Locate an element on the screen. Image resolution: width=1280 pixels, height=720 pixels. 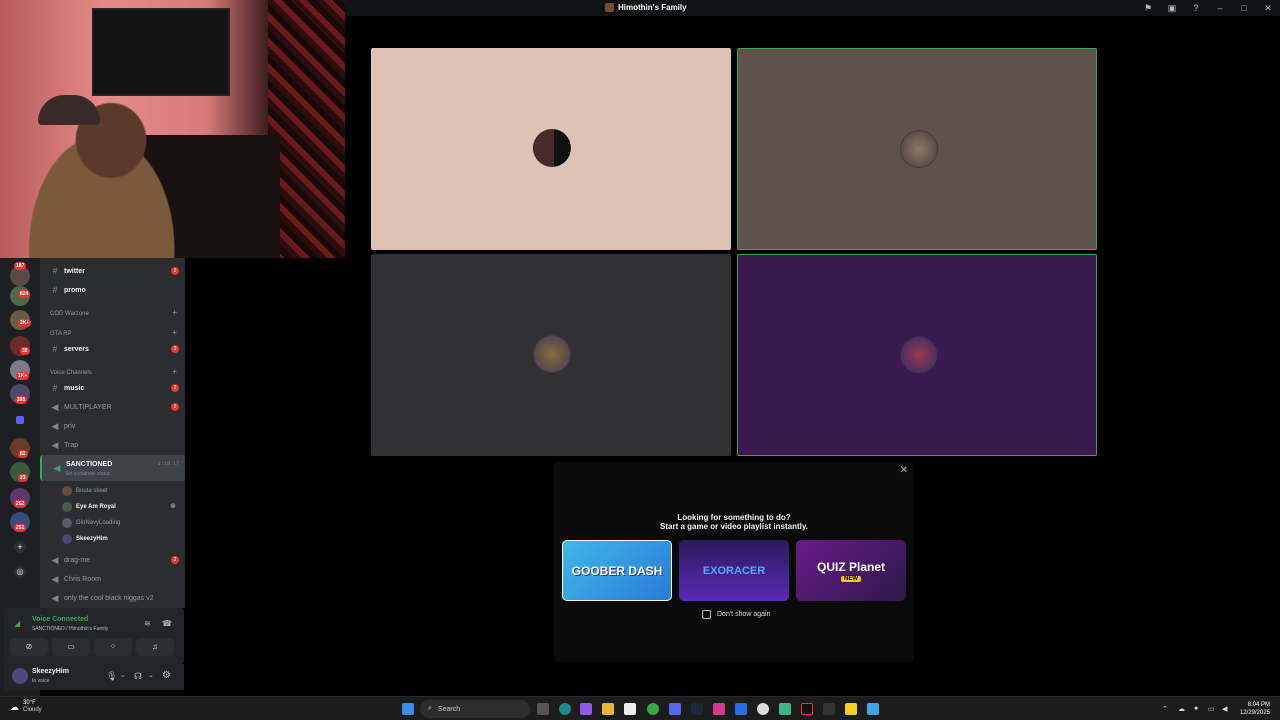
channel-twitter: # twitter 2 is located at coordinates (112, 271).